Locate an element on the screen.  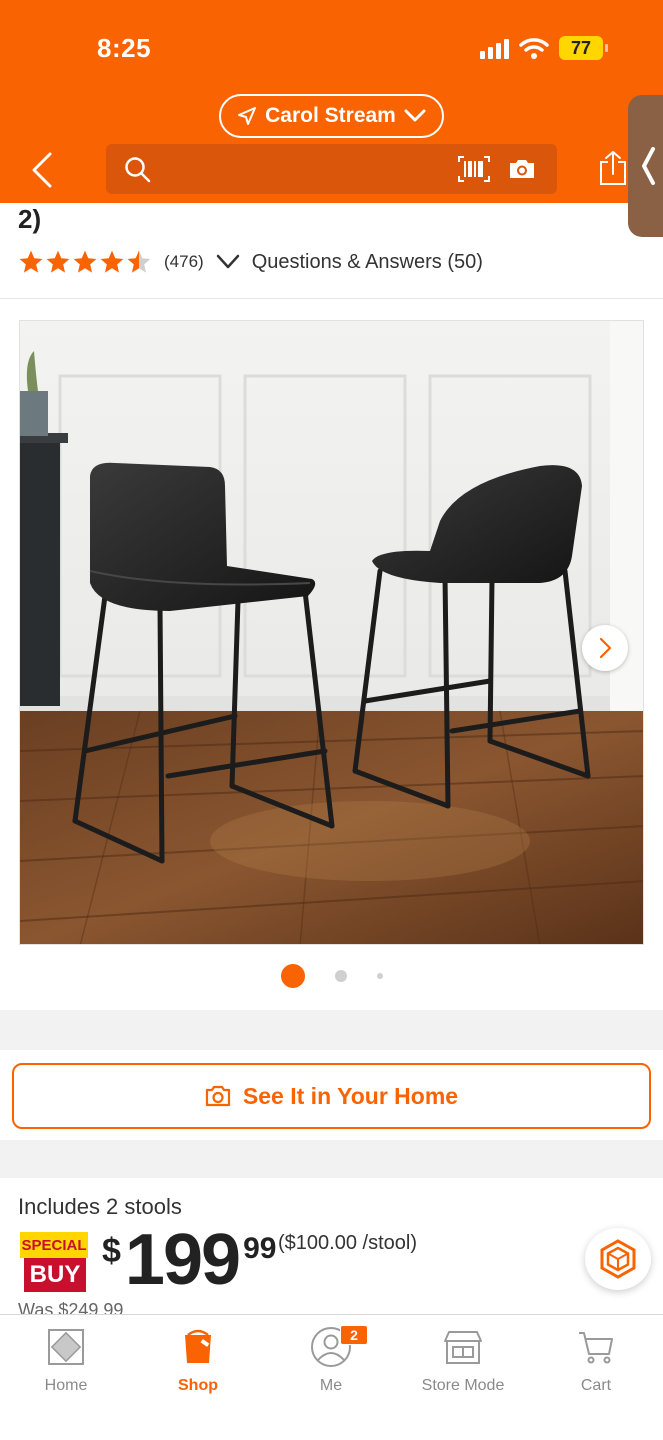
ar-camera-icon is located at coordinates (218, 1096).